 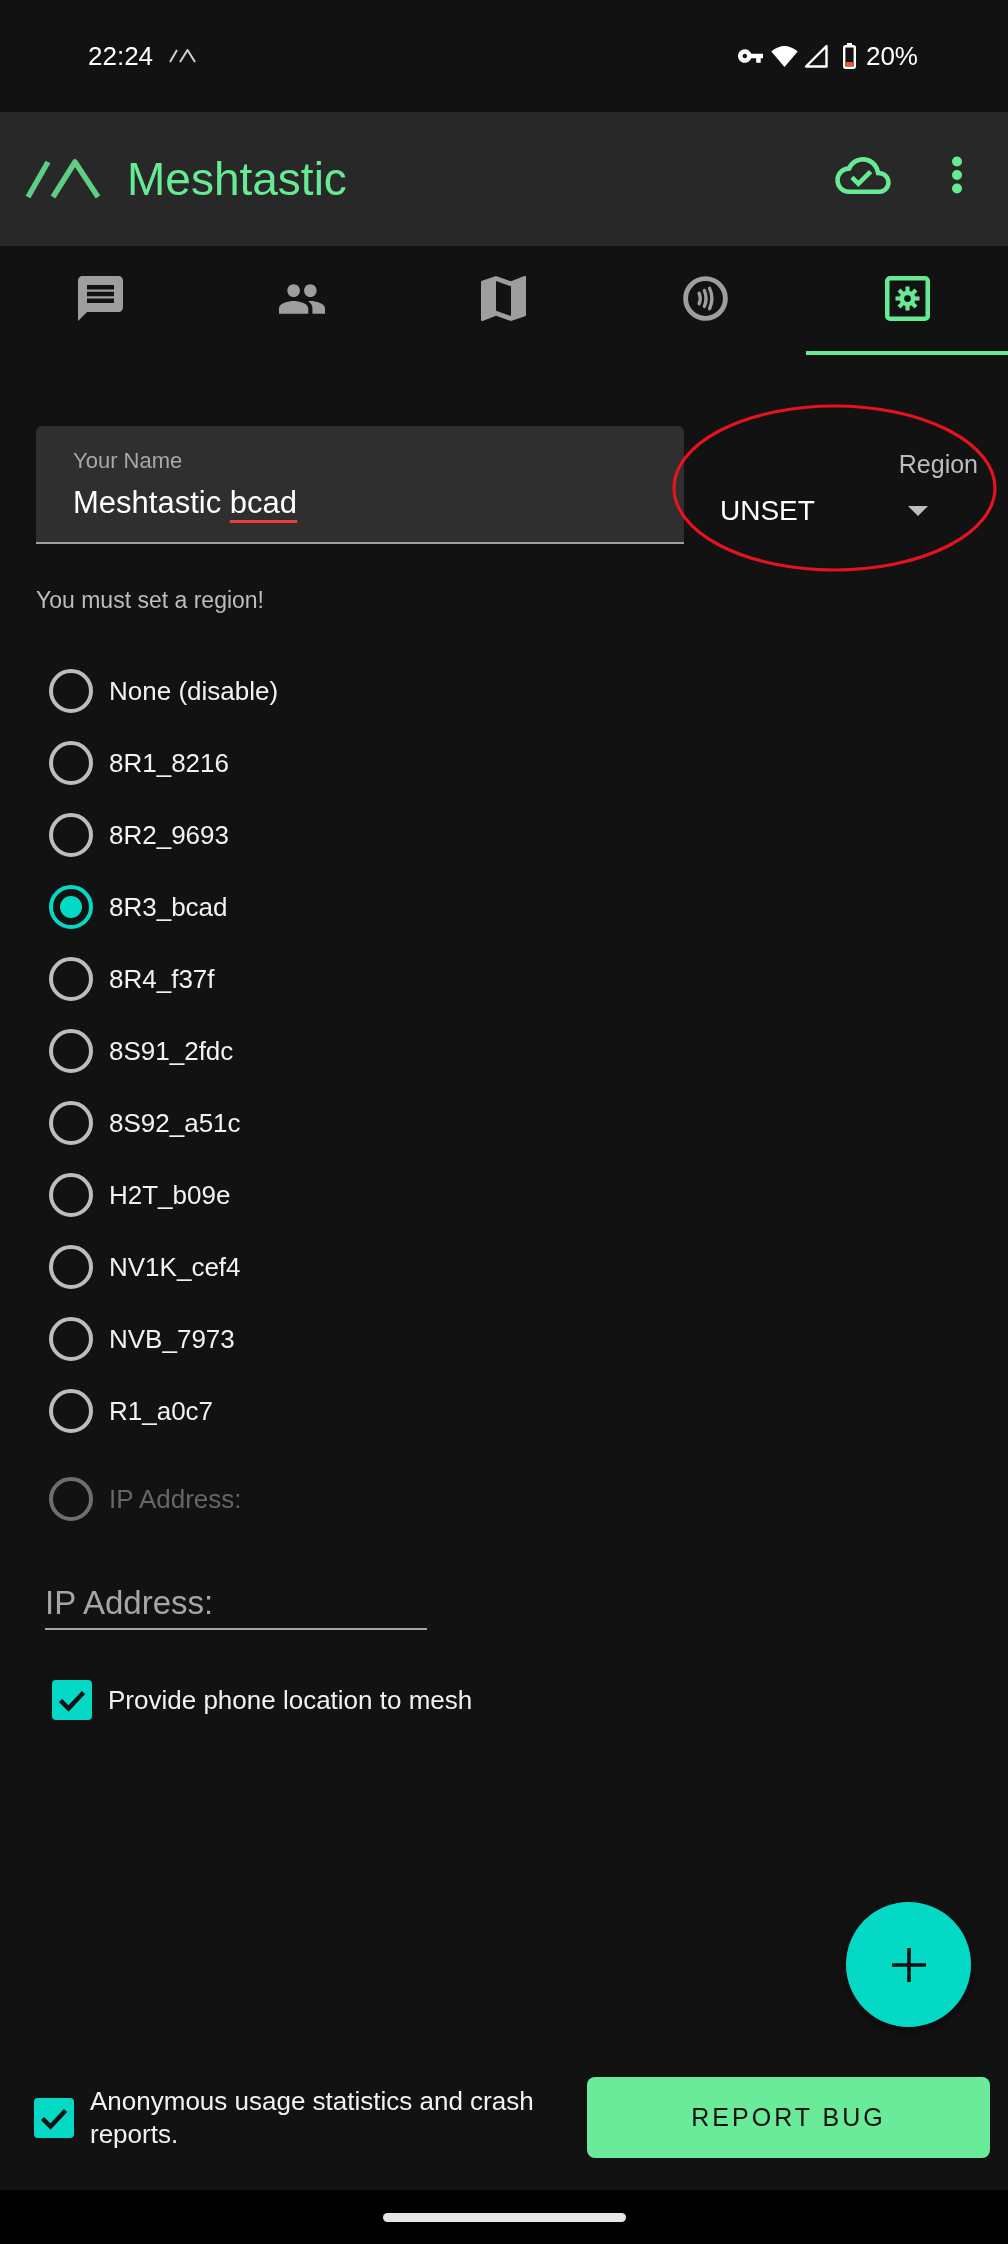 What do you see at coordinates (784, 56) in the screenshot?
I see `wifi-icon` at bounding box center [784, 56].